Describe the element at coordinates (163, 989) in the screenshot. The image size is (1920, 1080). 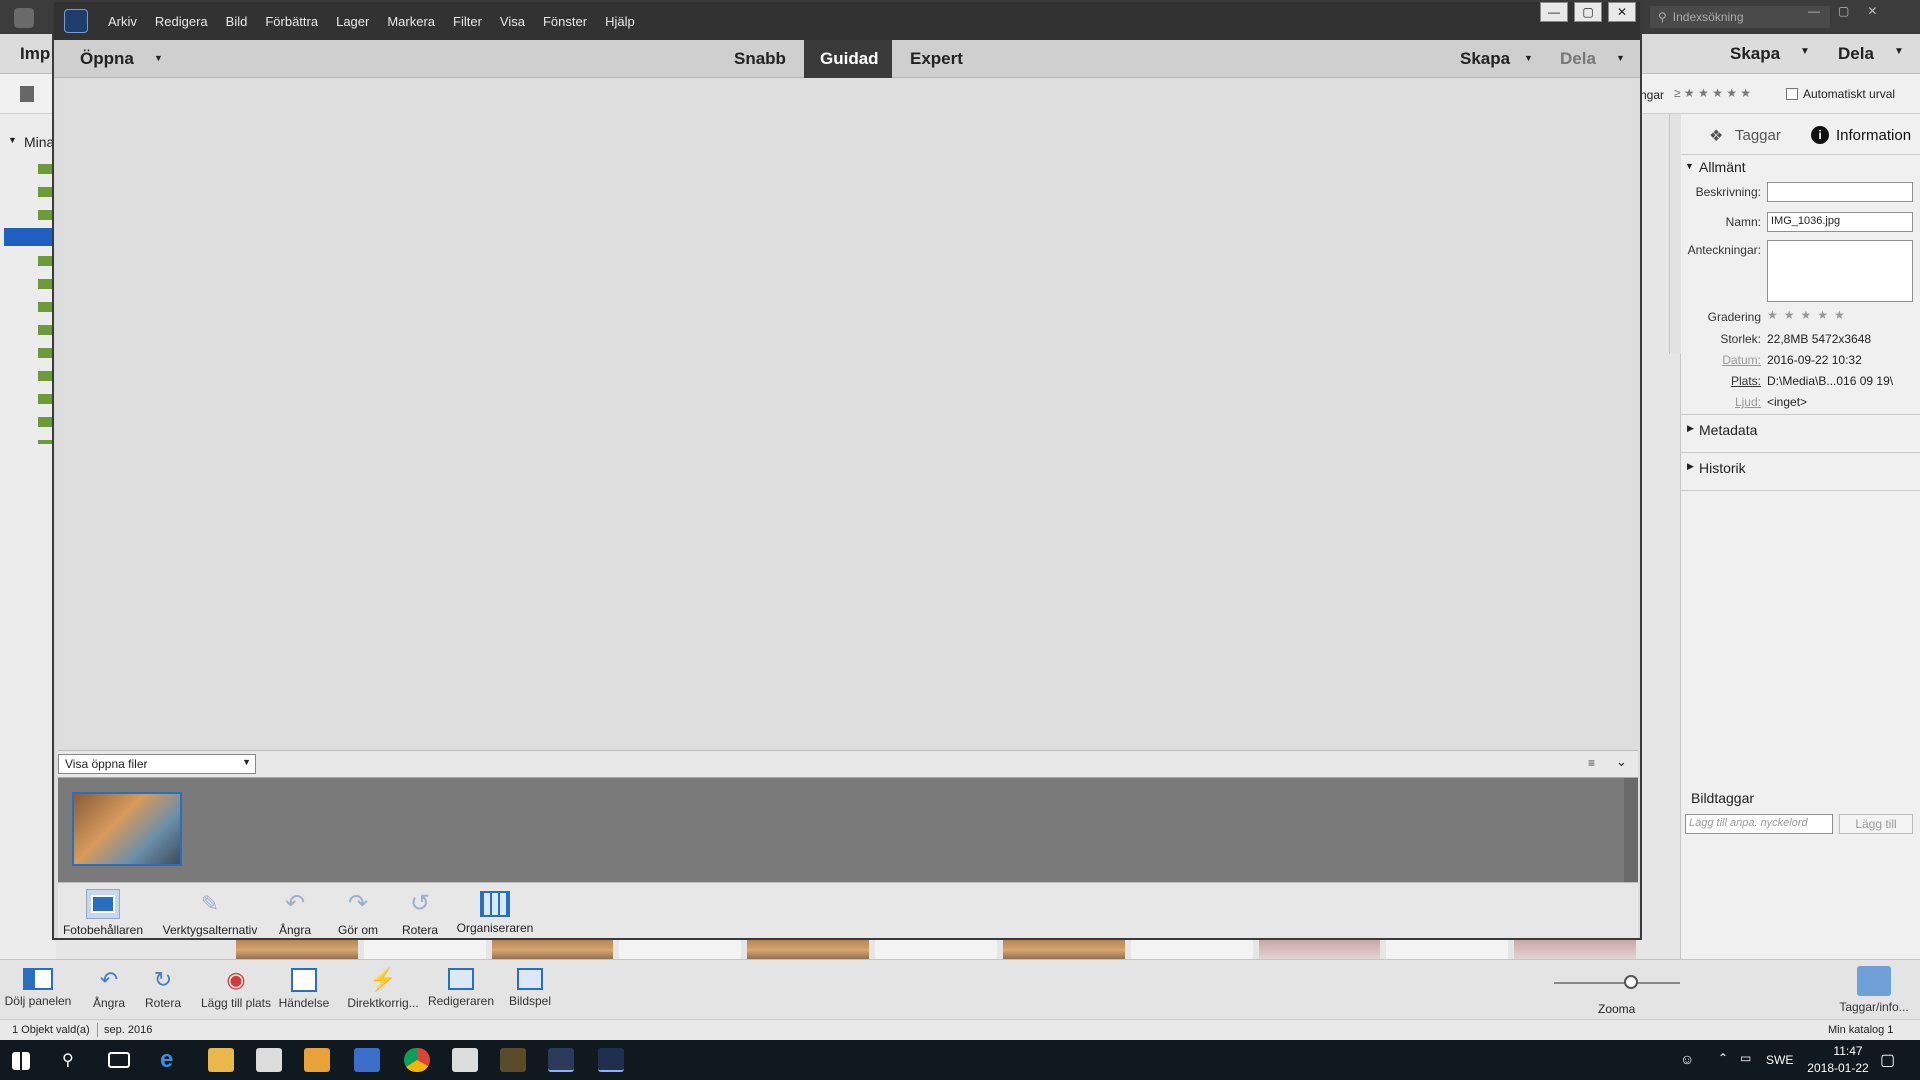
I see `organizer-rotate-button: ↻ Rotera` at that location.